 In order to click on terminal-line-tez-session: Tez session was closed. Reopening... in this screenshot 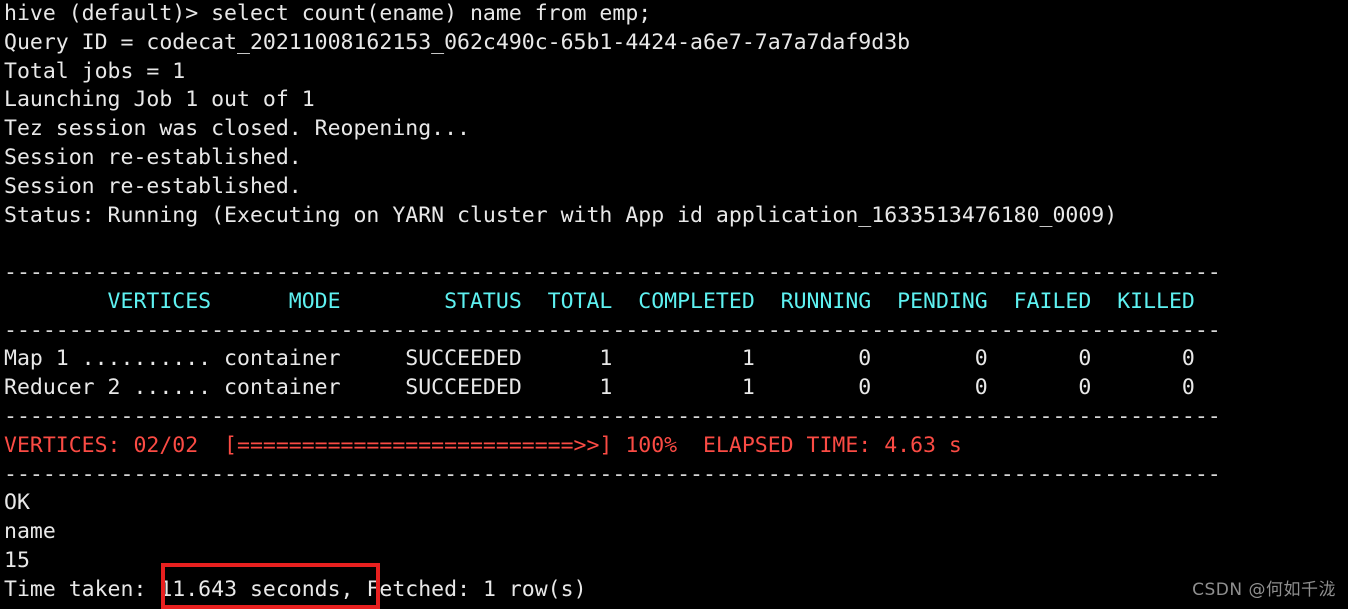, I will do `click(237, 129)`.